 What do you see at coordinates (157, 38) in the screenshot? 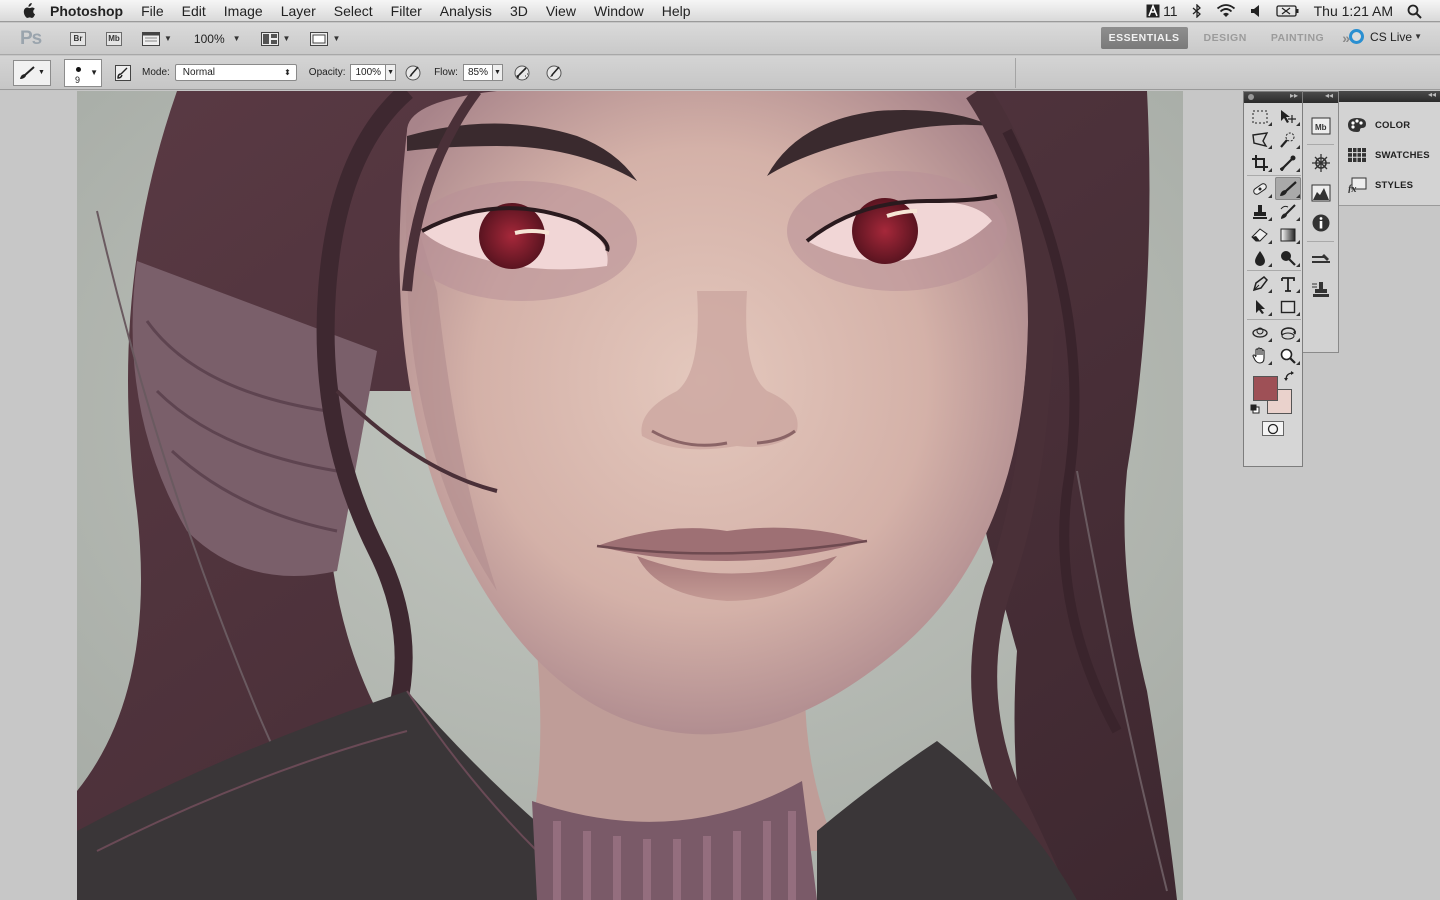
I see `view-extras-dropdown: ▼` at bounding box center [157, 38].